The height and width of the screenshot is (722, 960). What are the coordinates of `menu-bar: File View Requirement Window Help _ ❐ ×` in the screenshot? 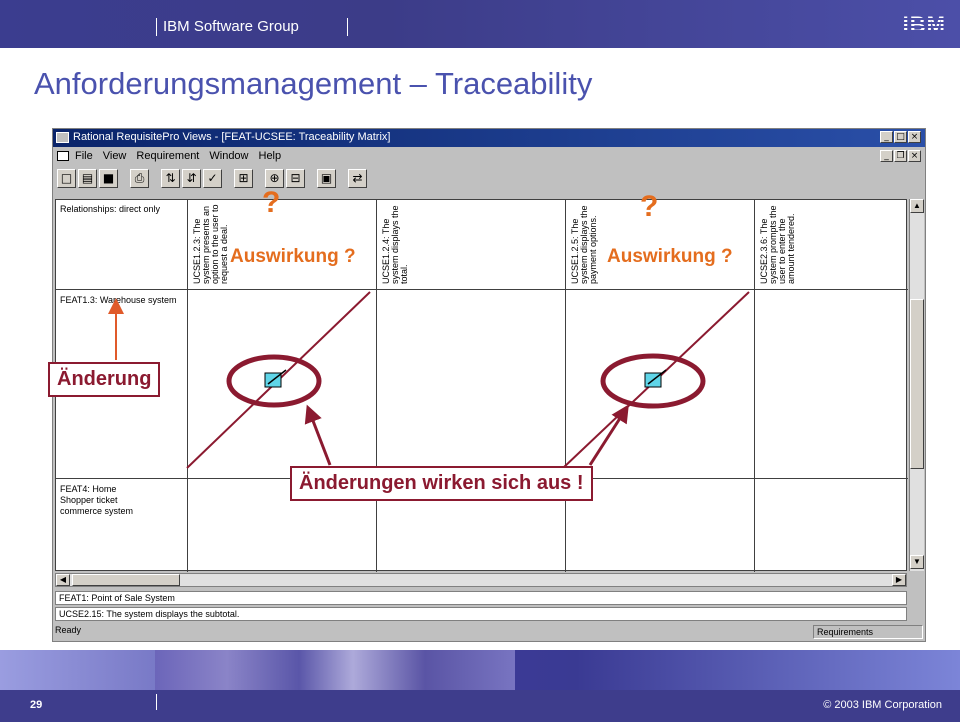 It's located at (489, 156).